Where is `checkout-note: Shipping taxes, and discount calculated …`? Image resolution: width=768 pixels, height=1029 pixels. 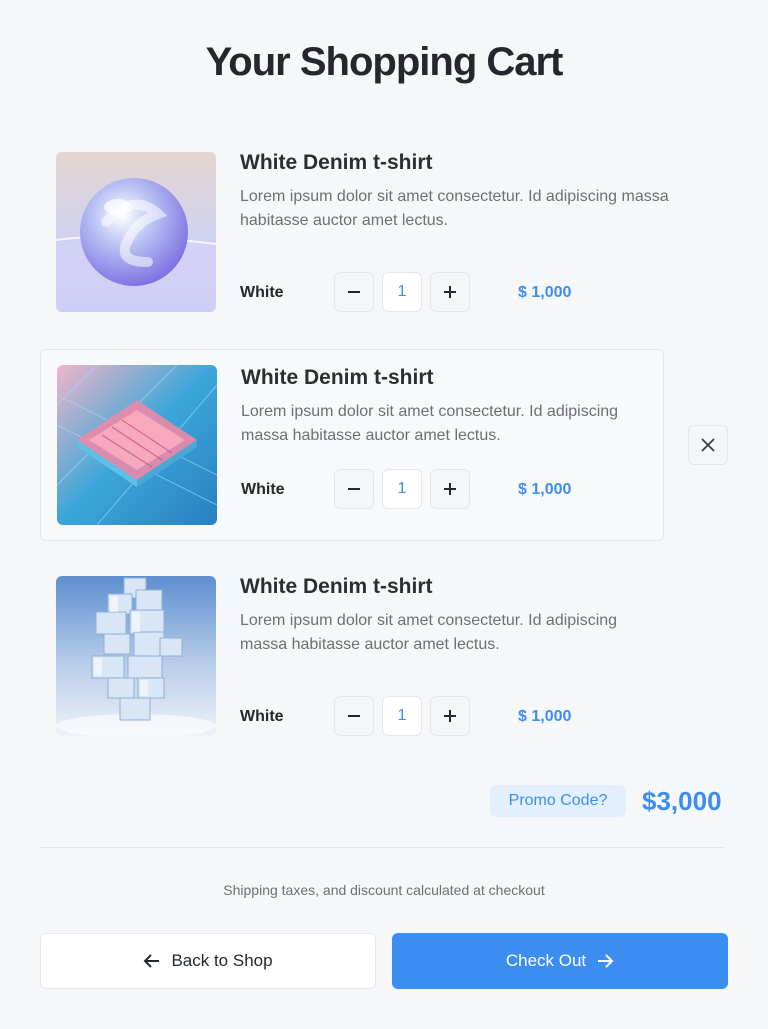 checkout-note: Shipping taxes, and discount calculated … is located at coordinates (384, 890).